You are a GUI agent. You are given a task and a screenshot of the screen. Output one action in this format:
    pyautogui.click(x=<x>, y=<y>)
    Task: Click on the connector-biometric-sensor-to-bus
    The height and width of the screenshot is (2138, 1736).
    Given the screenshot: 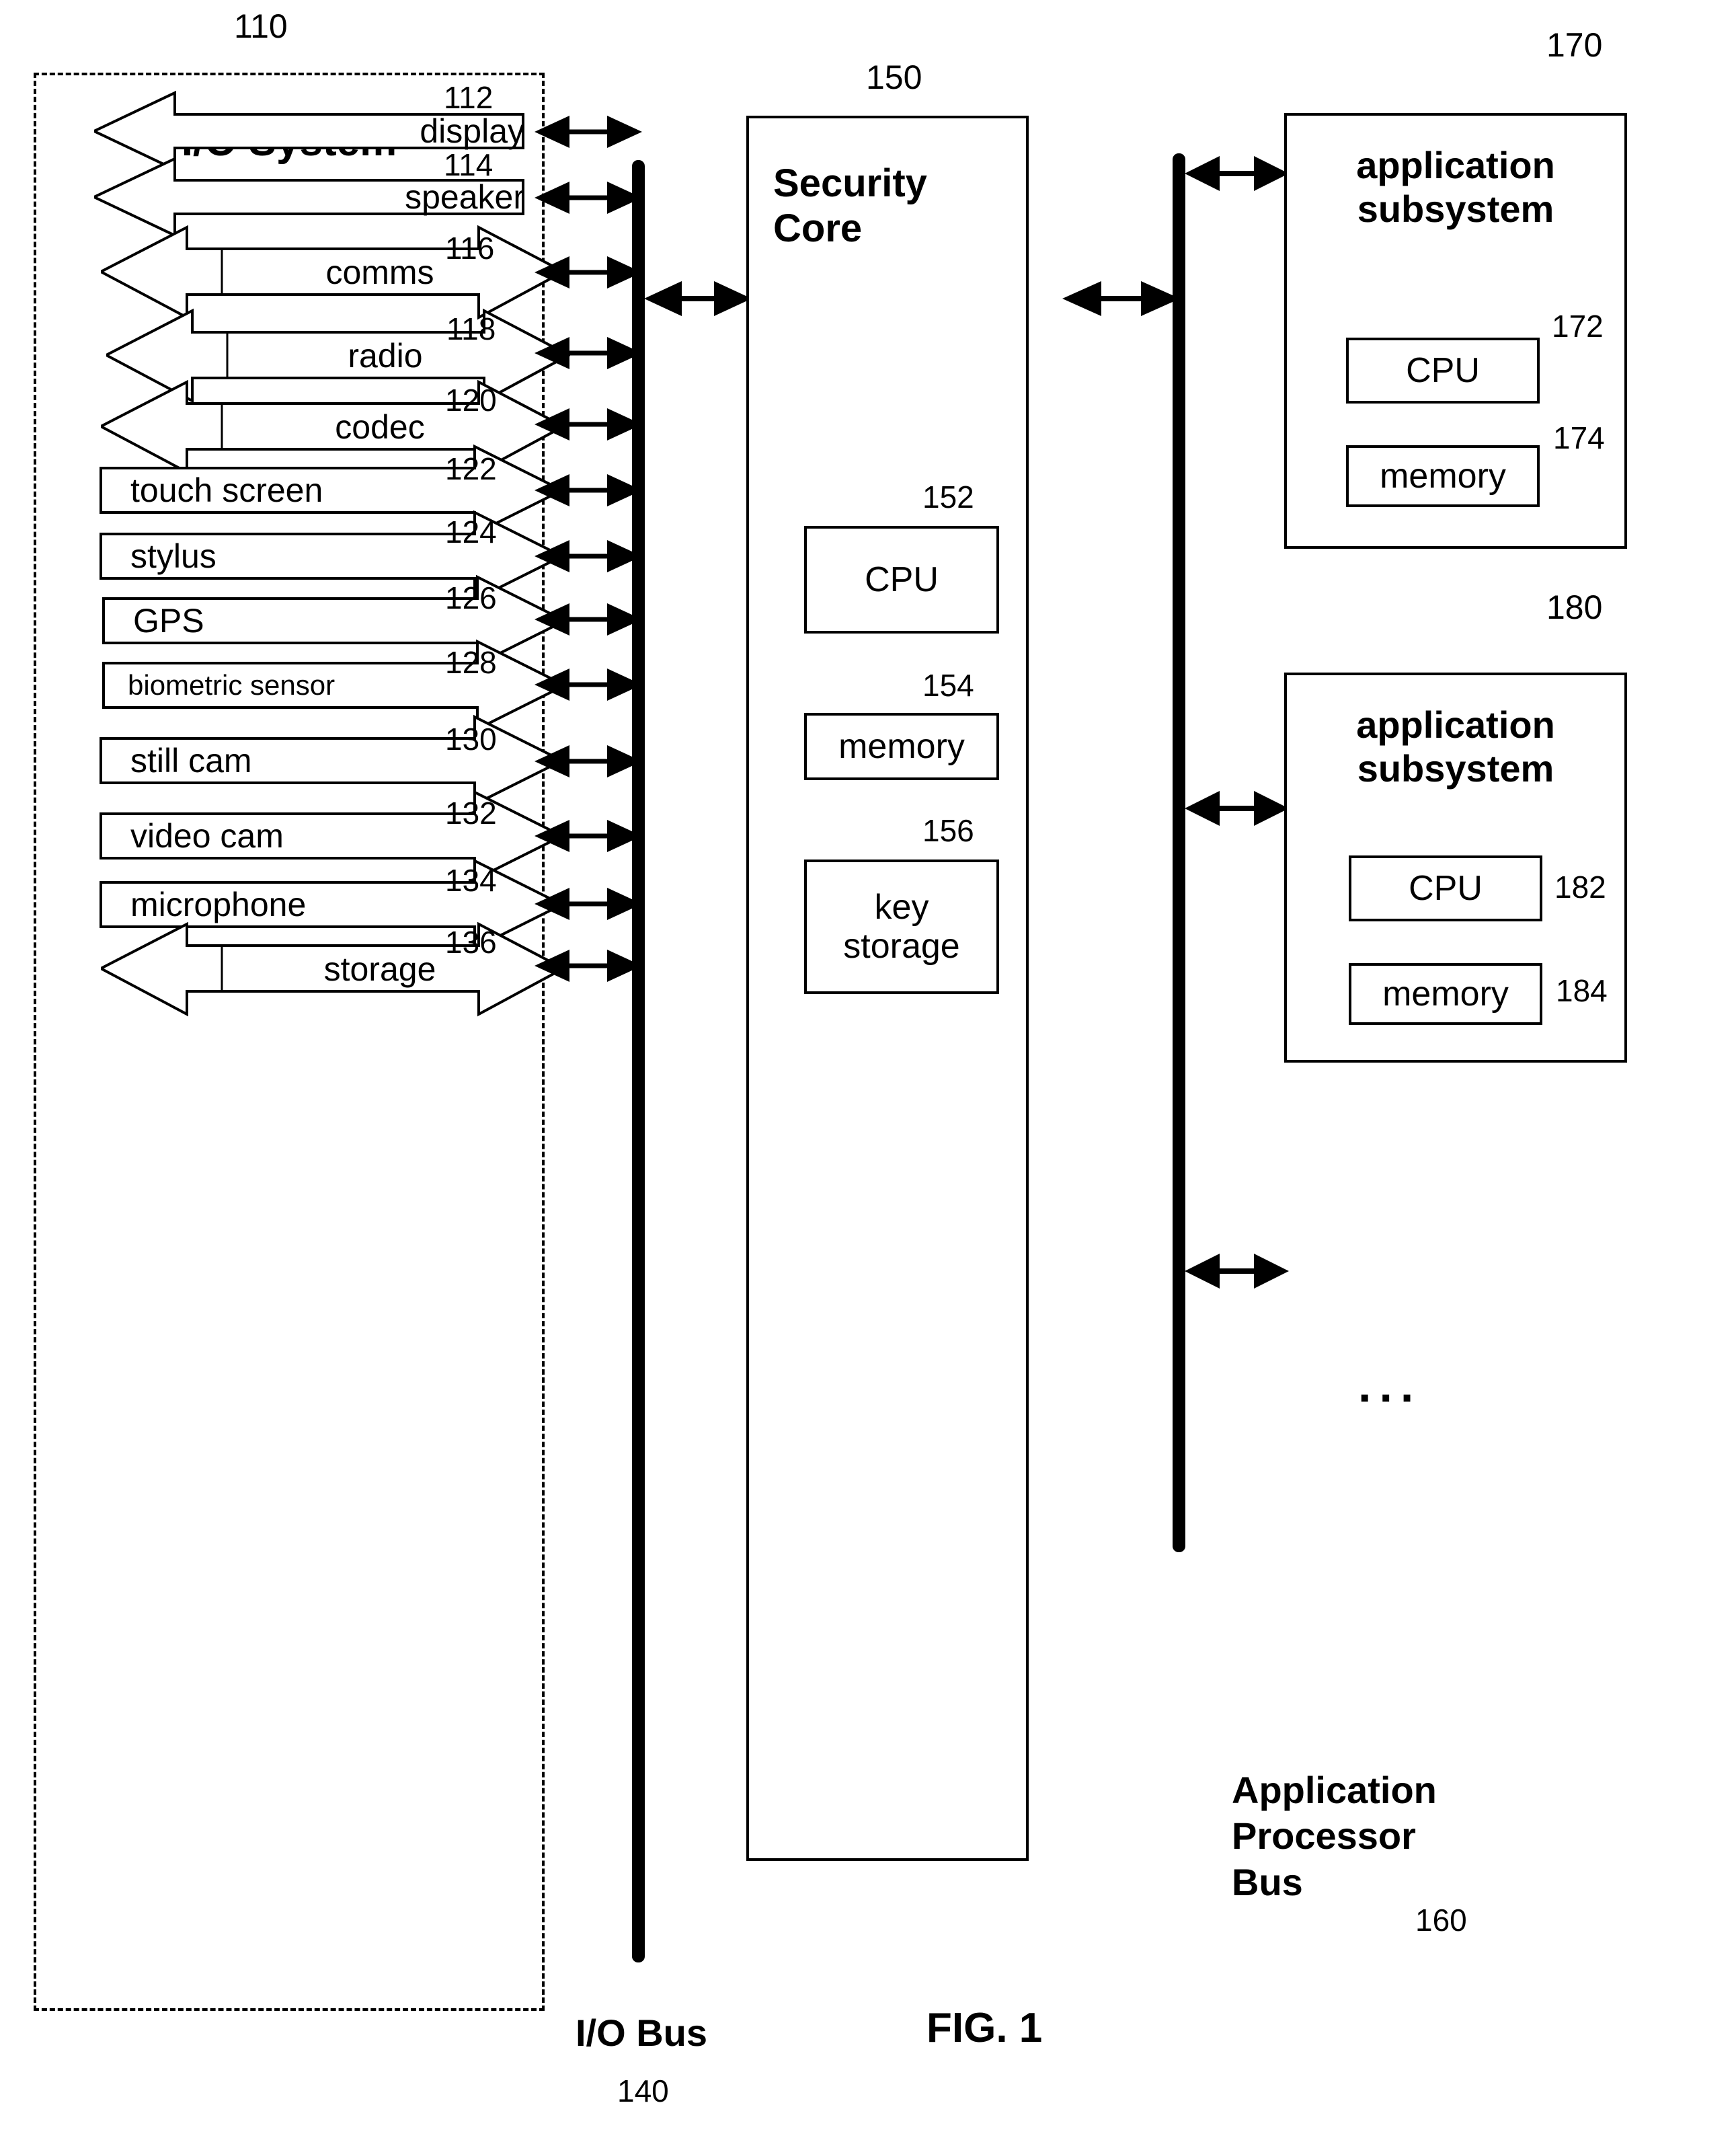 What is the action you would take?
    pyautogui.click(x=588, y=687)
    